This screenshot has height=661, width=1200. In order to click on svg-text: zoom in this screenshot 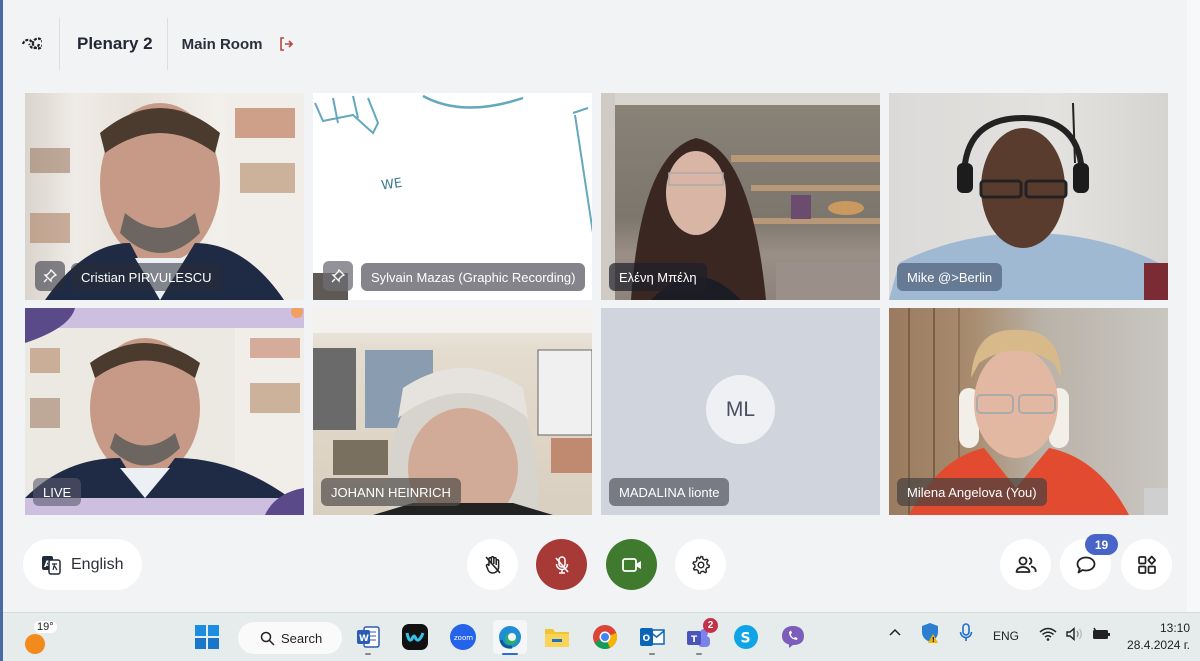, I will do `click(463, 638)`.